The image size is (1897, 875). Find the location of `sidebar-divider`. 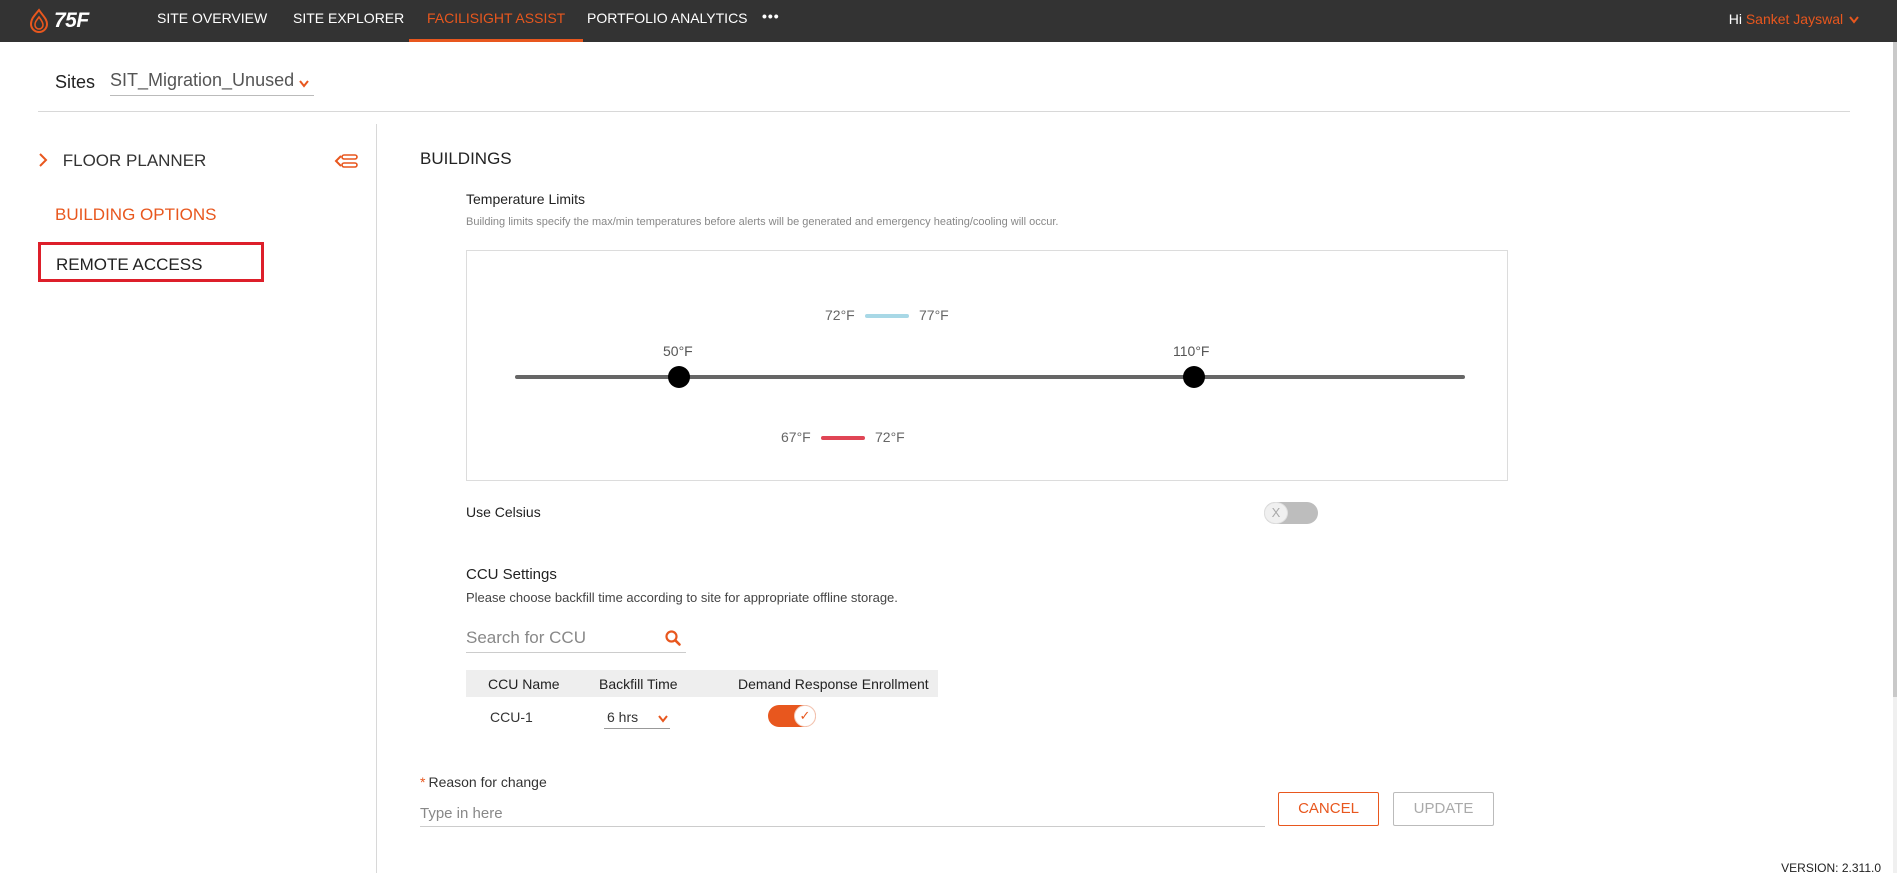

sidebar-divider is located at coordinates (376, 498).